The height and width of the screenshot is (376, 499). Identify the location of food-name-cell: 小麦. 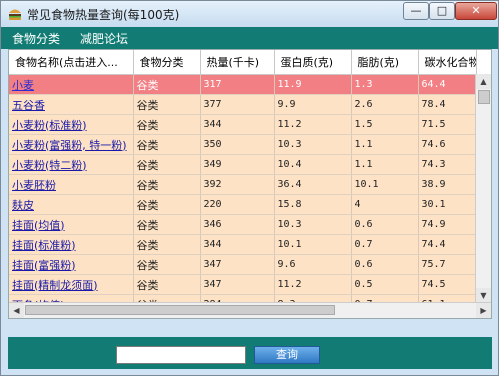
(71, 84).